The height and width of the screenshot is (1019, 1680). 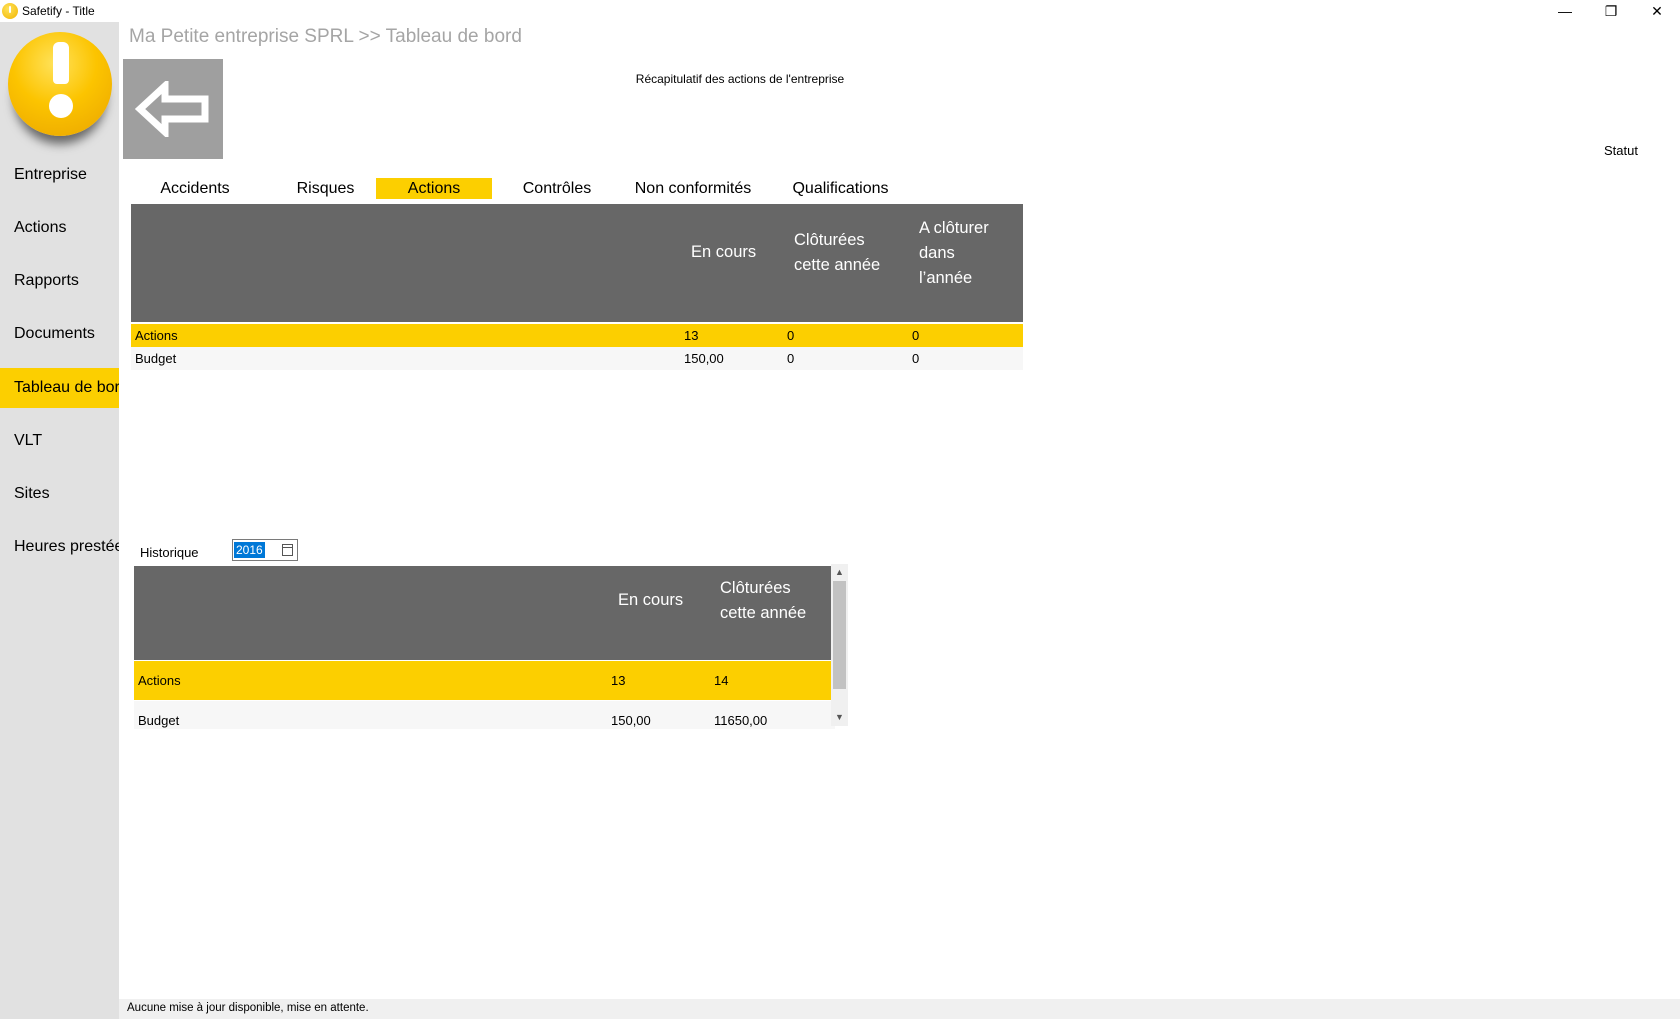 What do you see at coordinates (59, 388) in the screenshot?
I see `sidebar-item-tableau-de-bord: Tableau de bord` at bounding box center [59, 388].